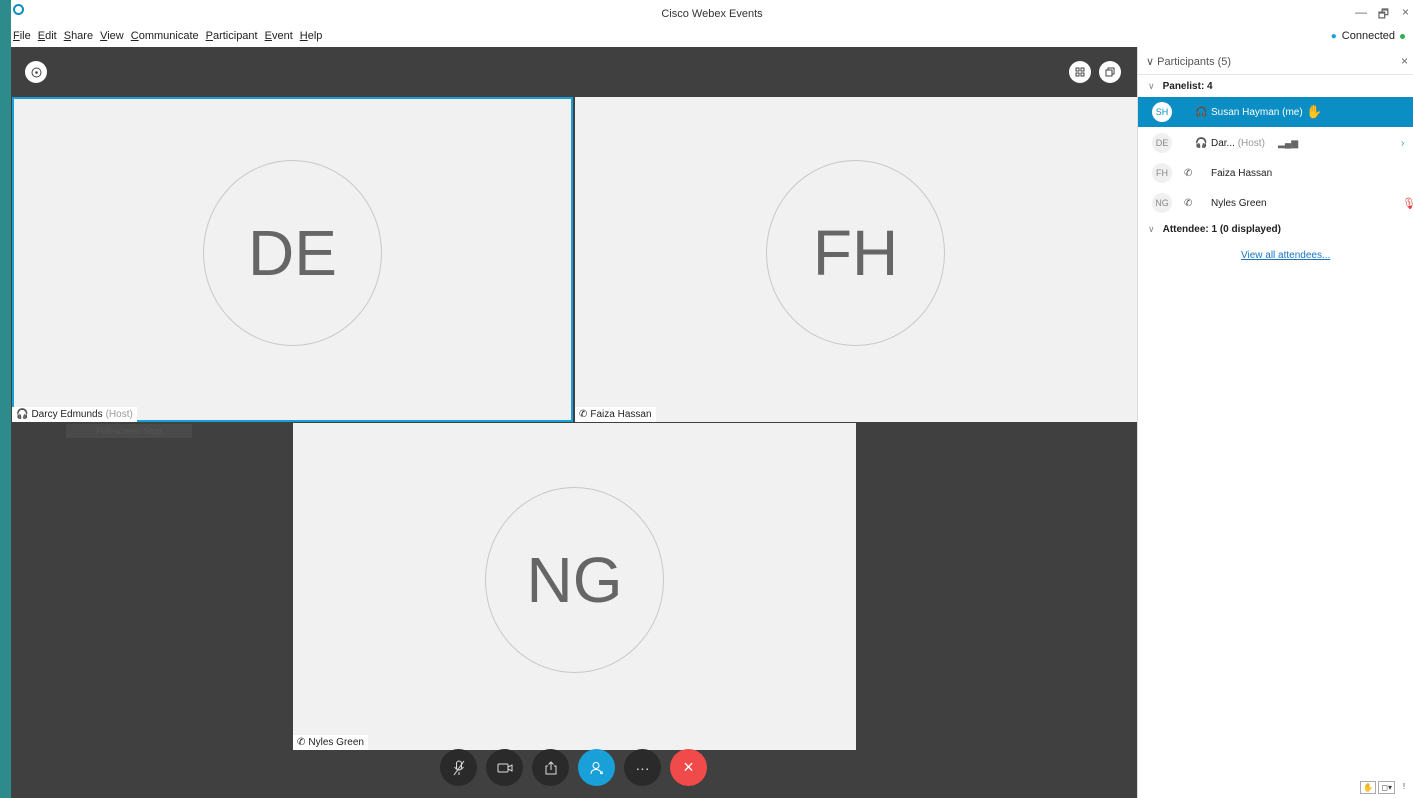  I want to click on participants-icon, so click(596, 767).